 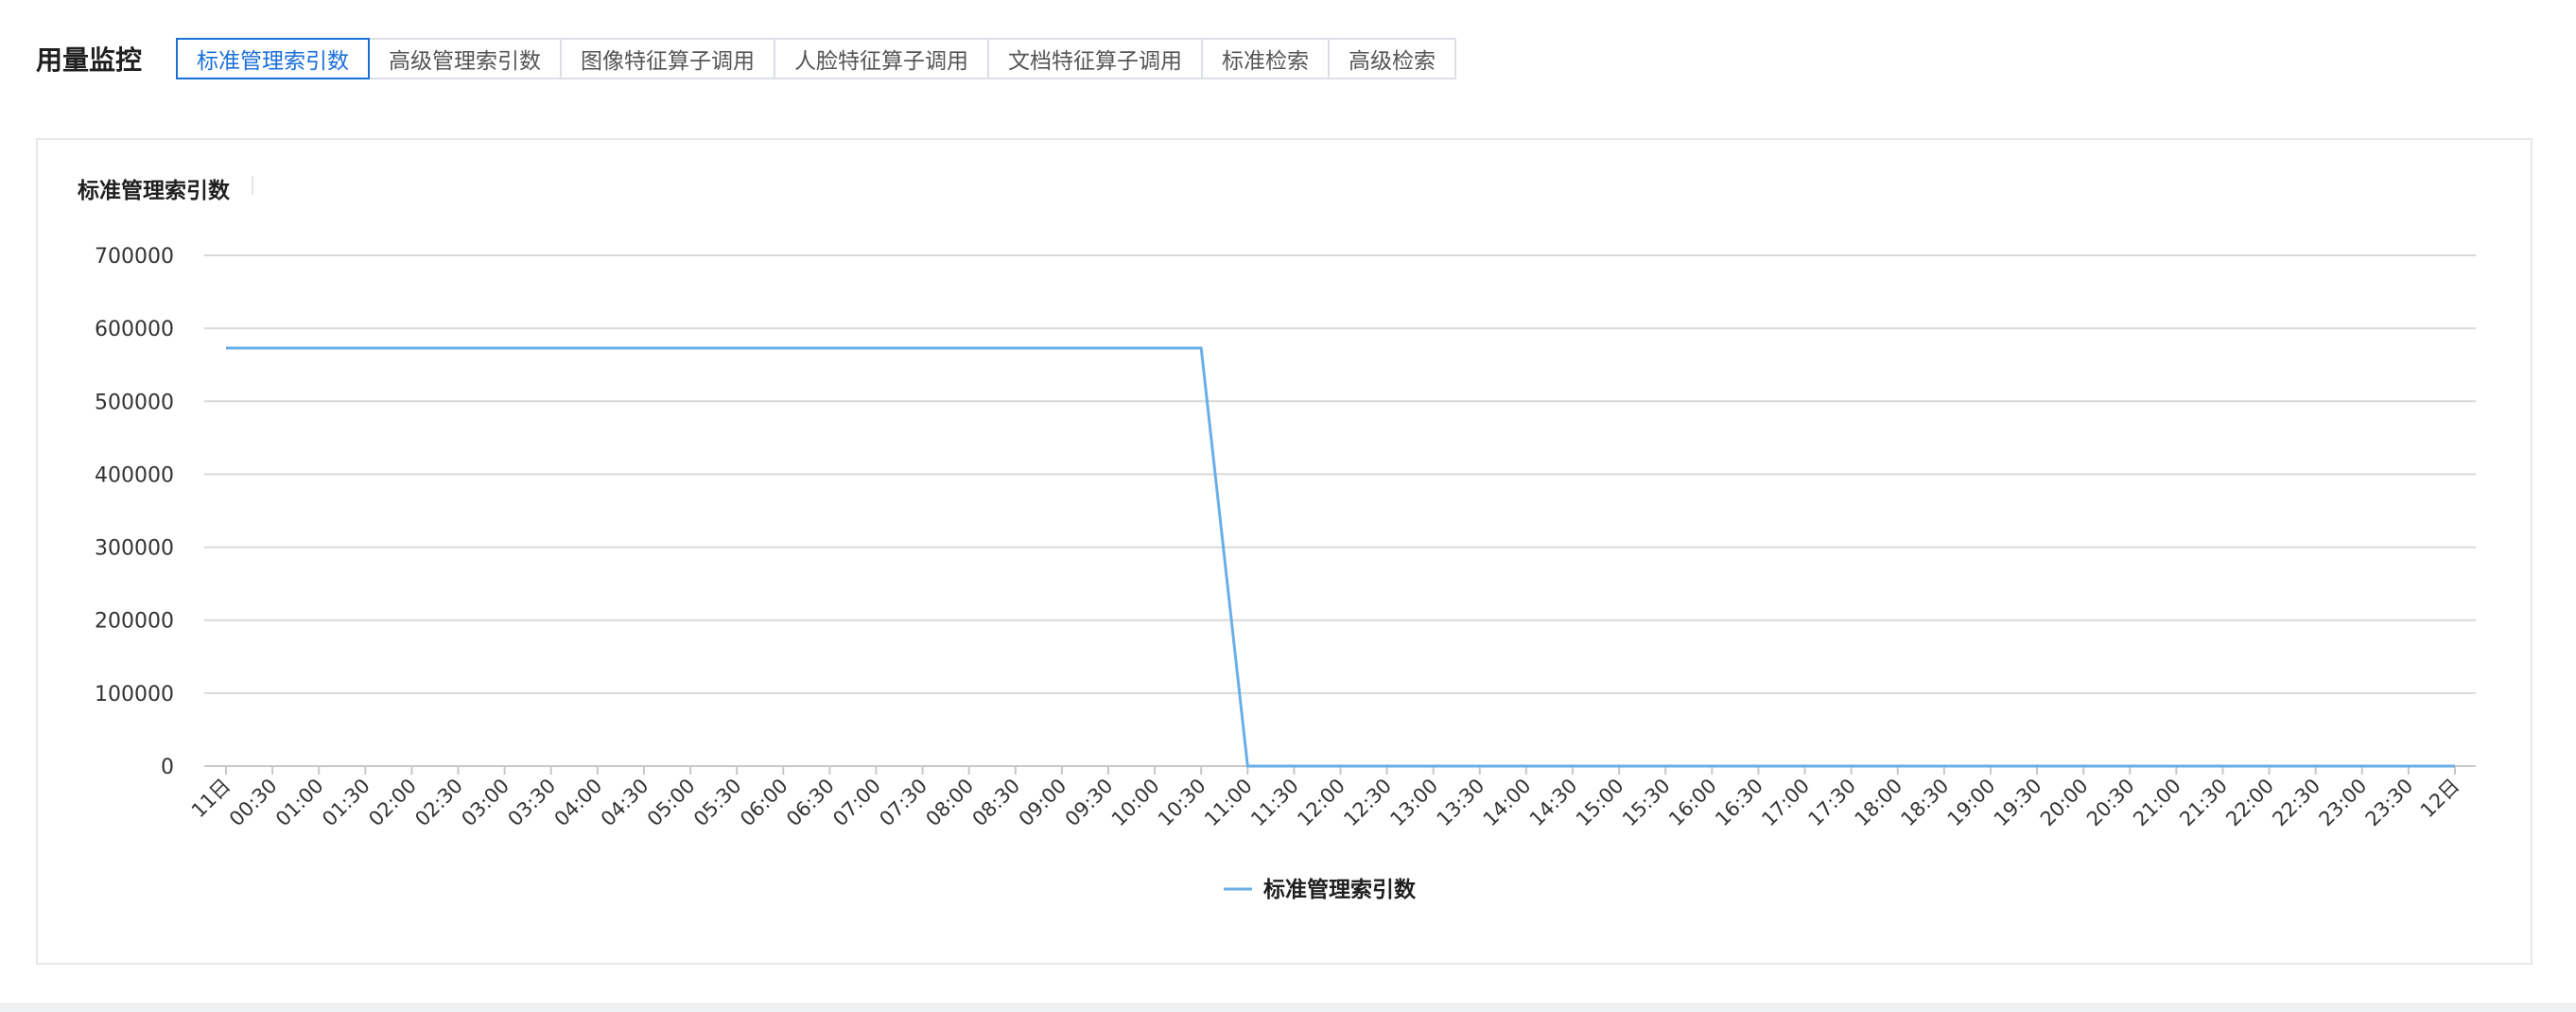 What do you see at coordinates (996, 803) in the screenshot?
I see `x-tick-label: 08:30` at bounding box center [996, 803].